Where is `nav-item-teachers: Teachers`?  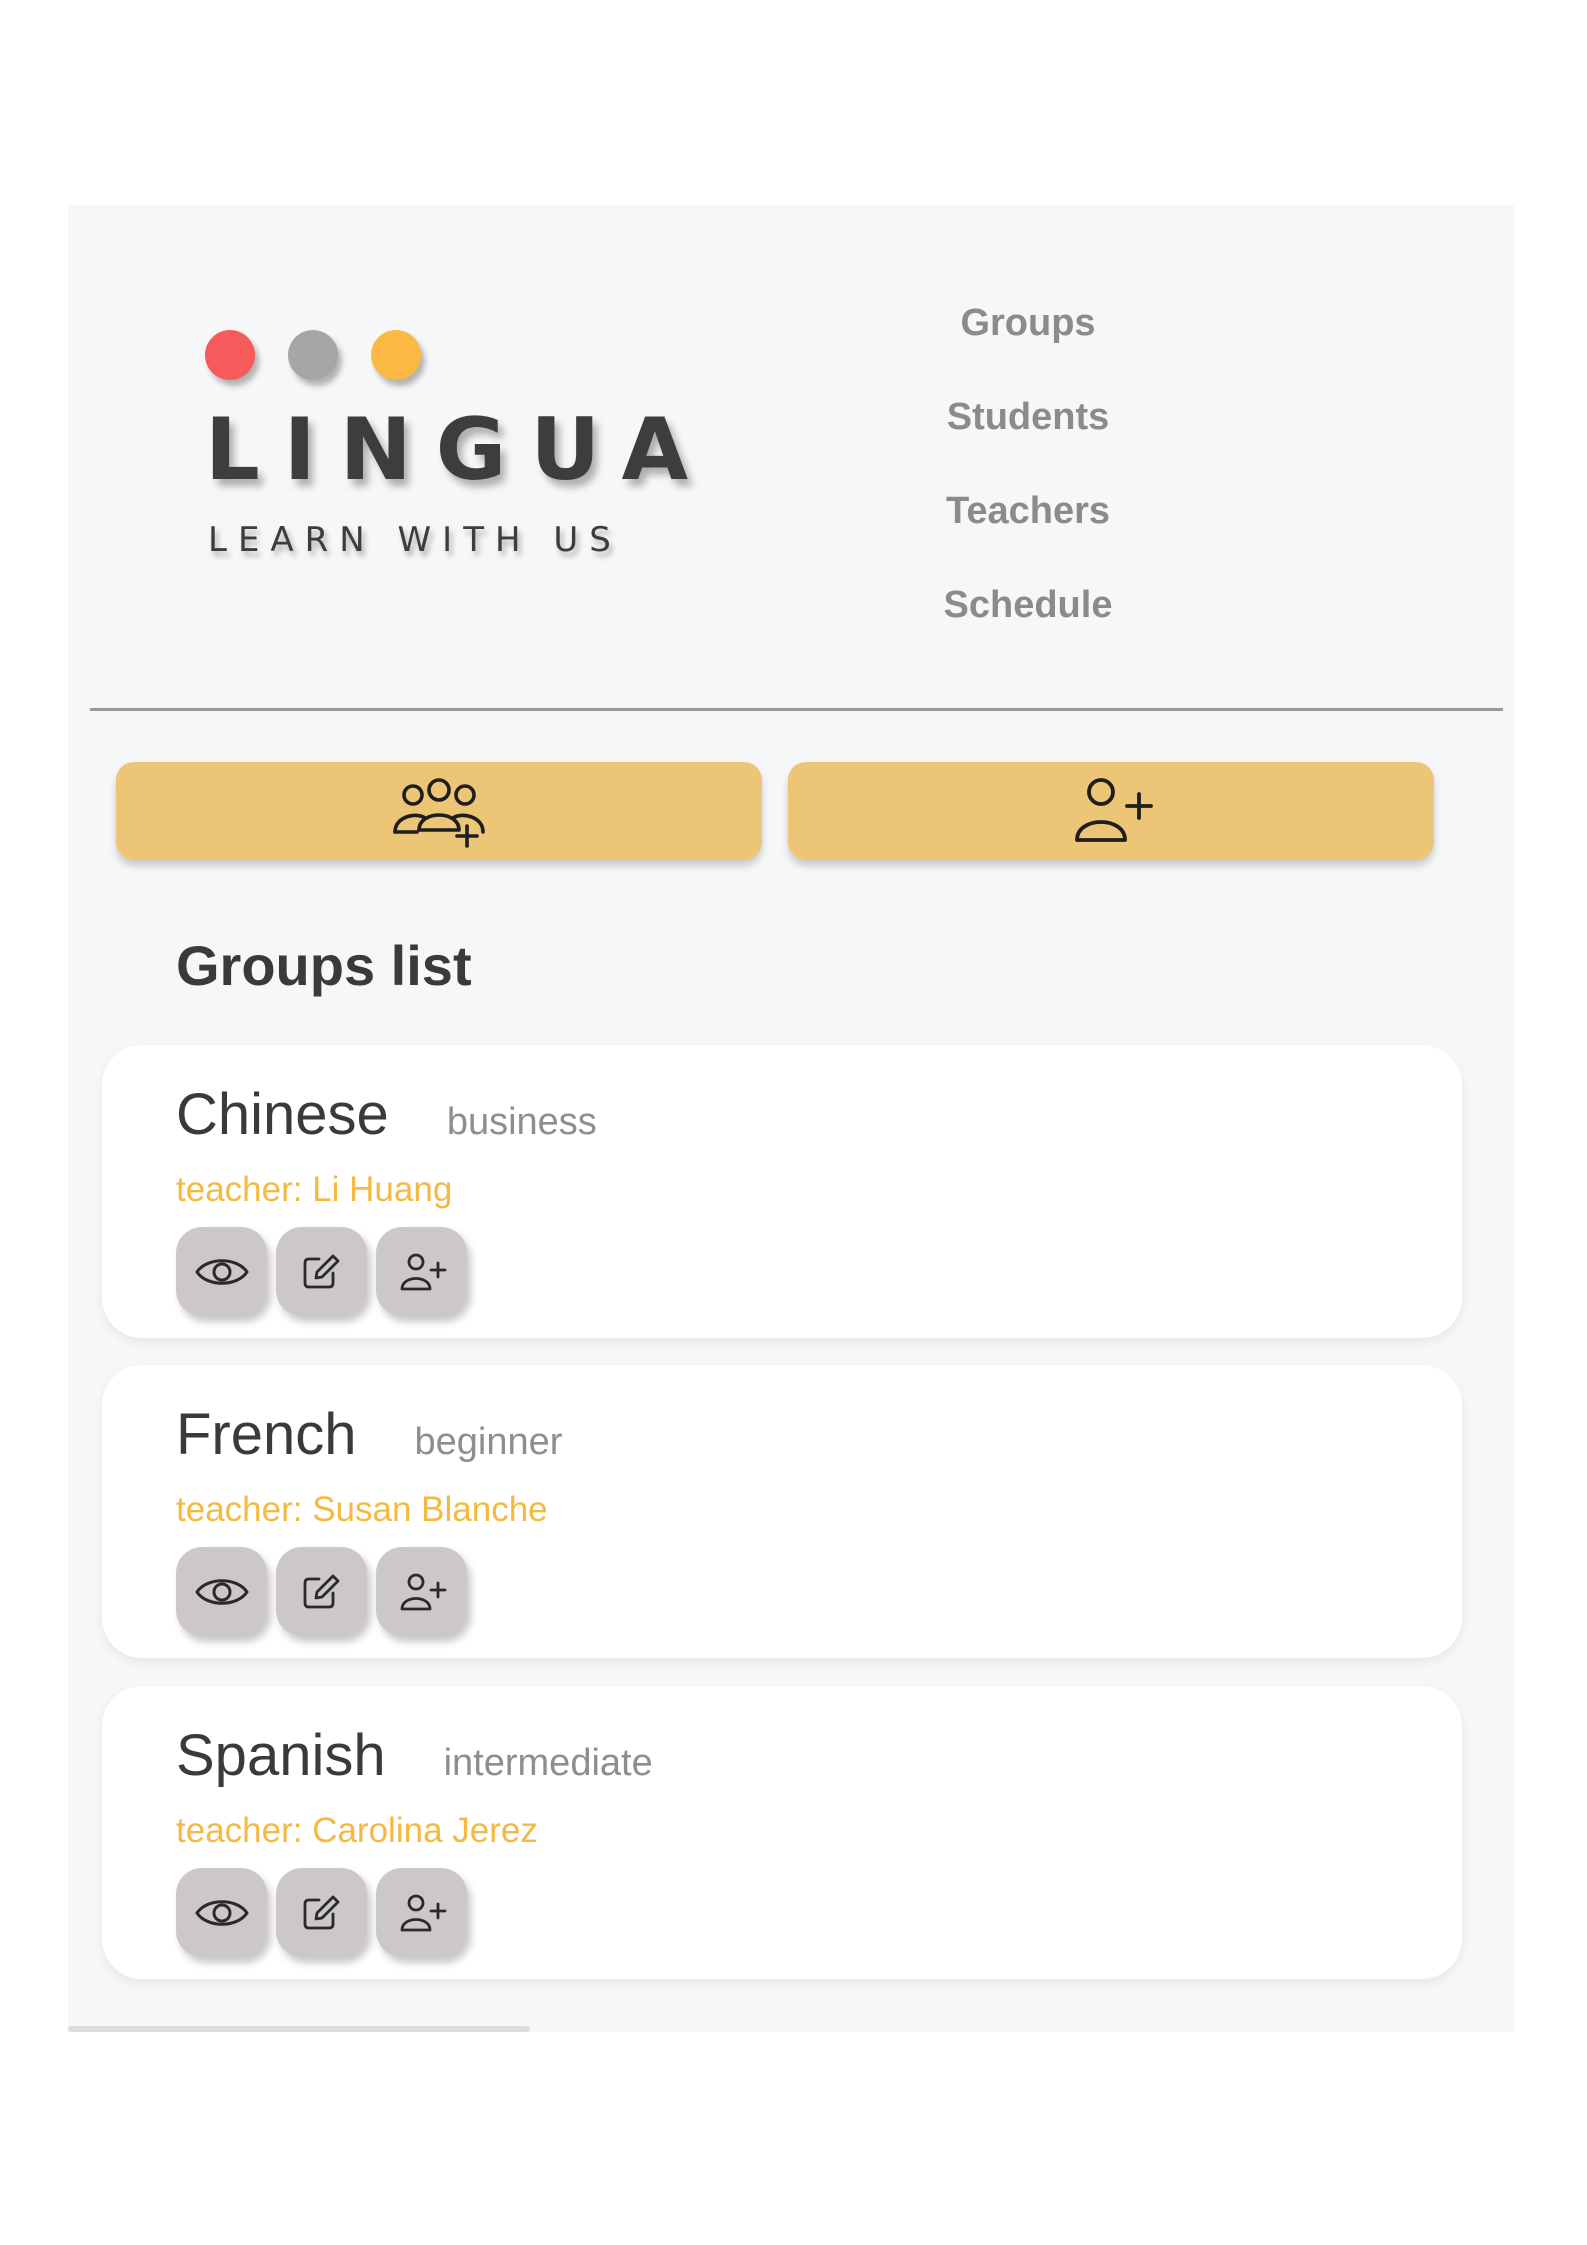
nav-item-teachers: Teachers is located at coordinates (1028, 528).